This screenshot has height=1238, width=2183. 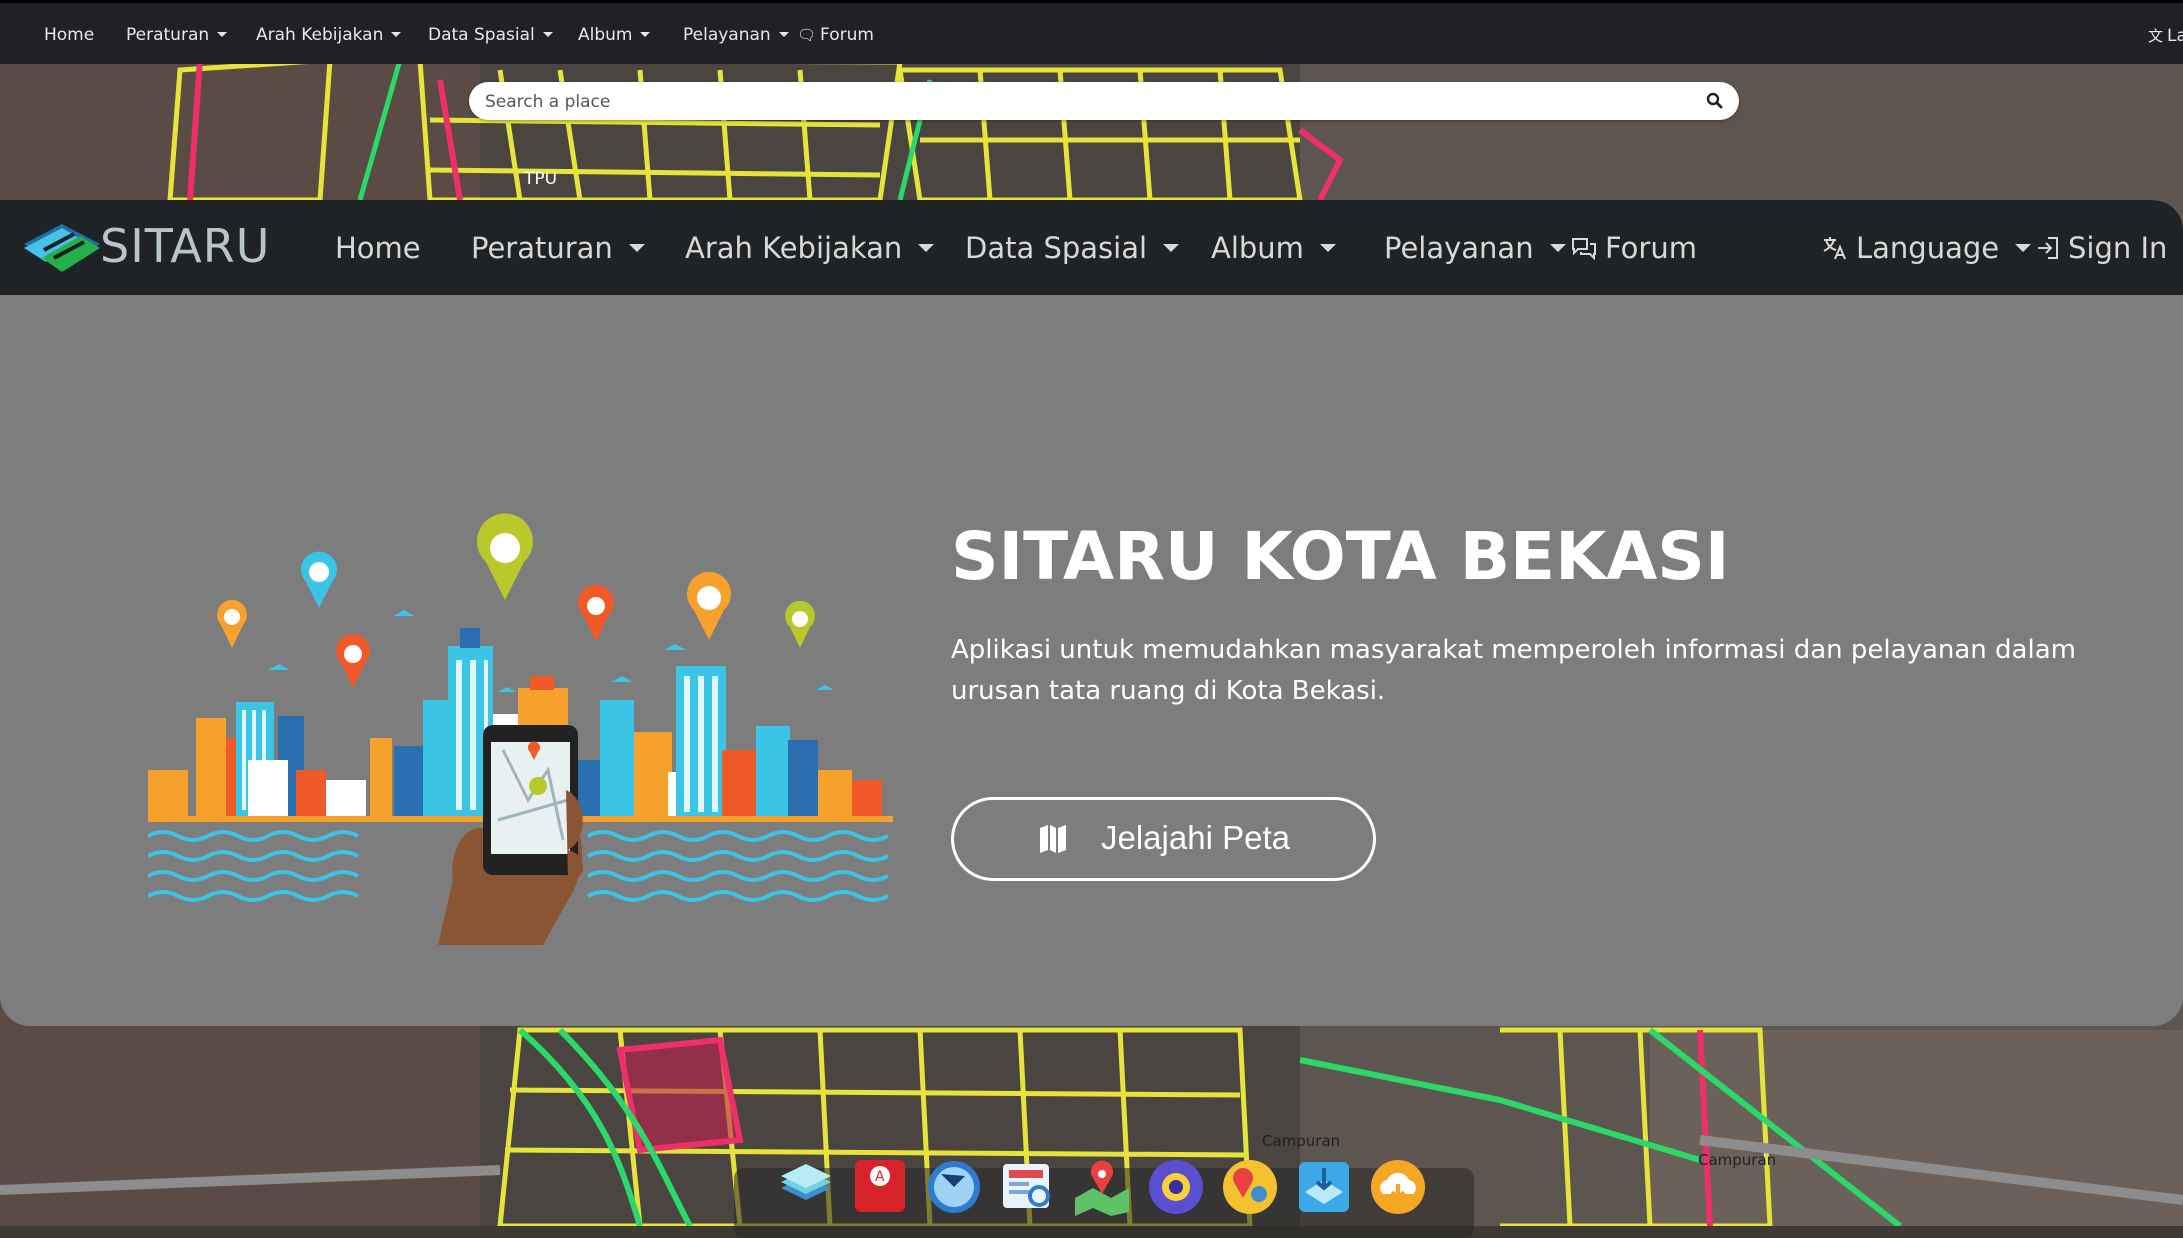 I want to click on forum-icon, so click(x=1584, y=249).